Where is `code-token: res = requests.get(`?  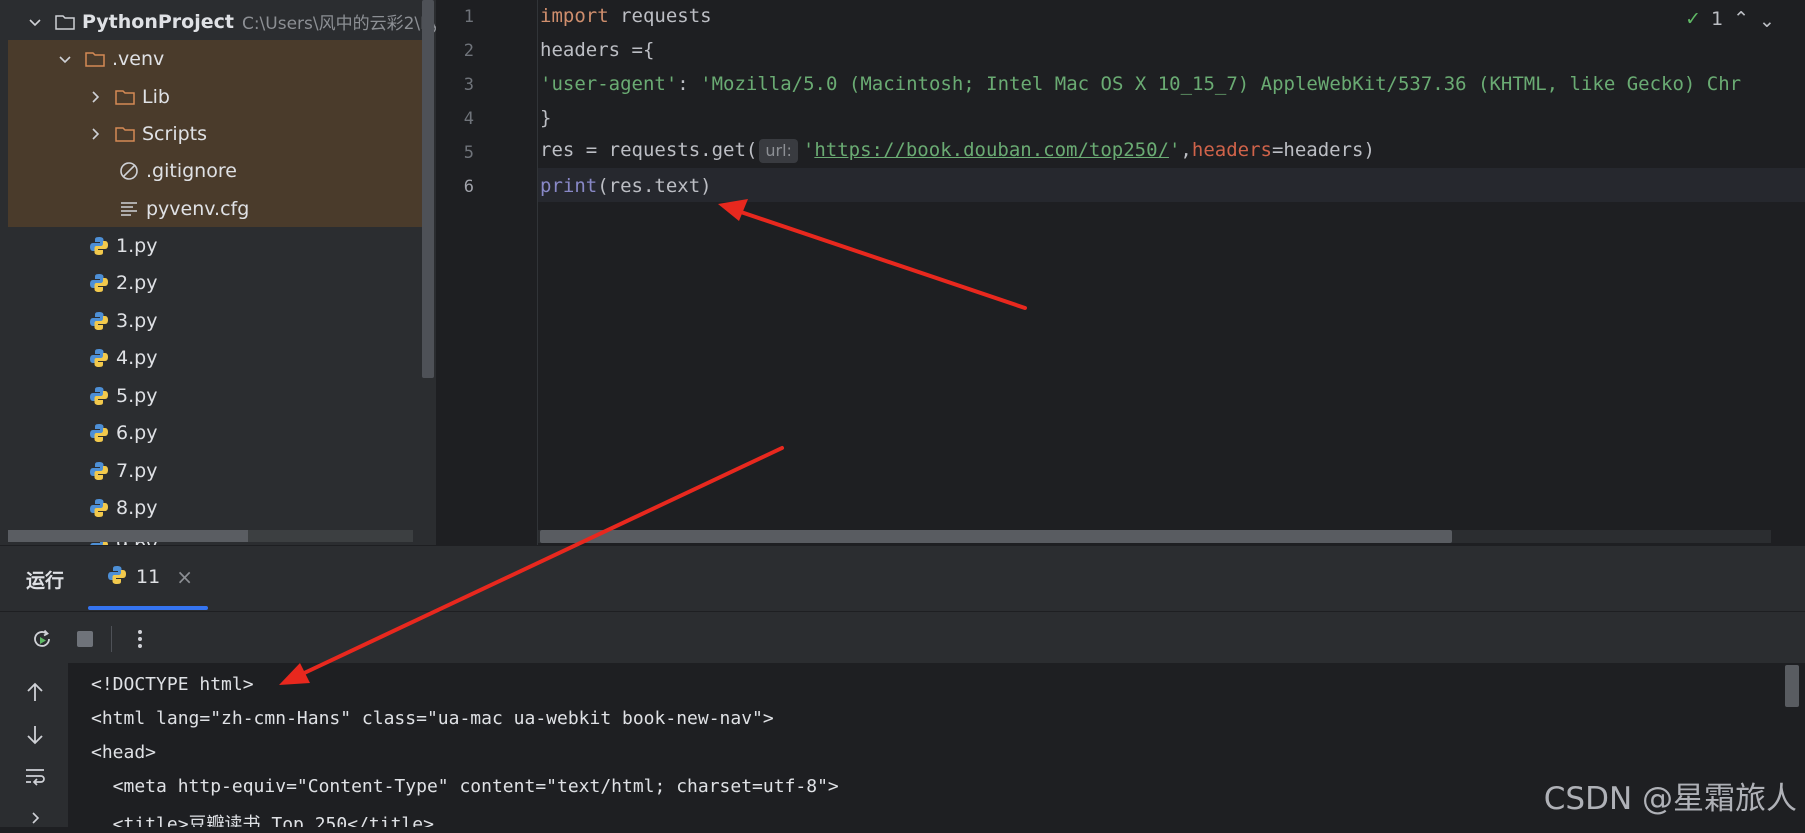
code-token: res = requests.get( is located at coordinates (649, 150).